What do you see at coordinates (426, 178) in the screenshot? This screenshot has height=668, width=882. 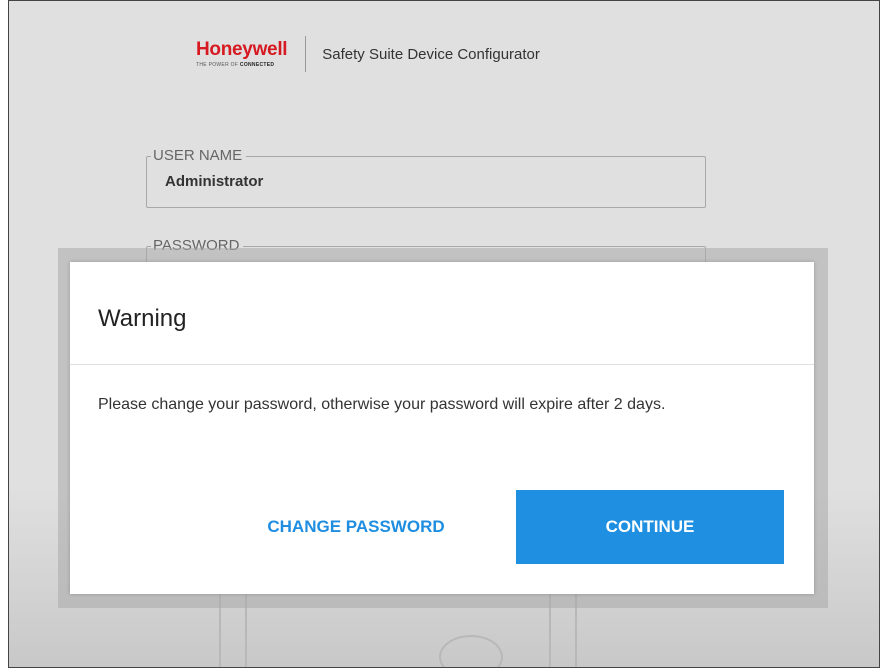 I see `username-field: USER NAME Administrator` at bounding box center [426, 178].